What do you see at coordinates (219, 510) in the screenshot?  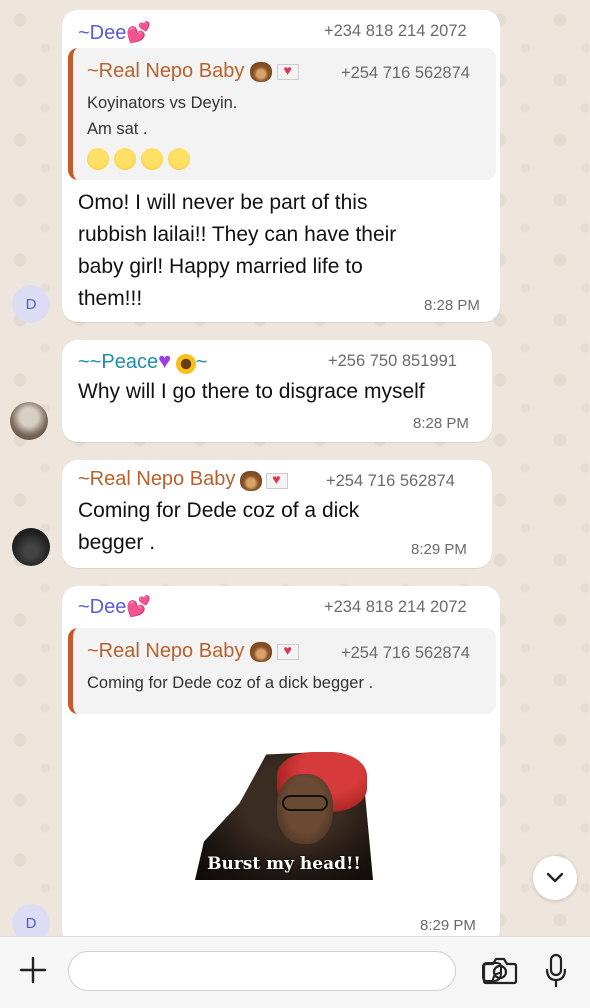 I see `message-text-line: Coming for Dede coz of a dick` at bounding box center [219, 510].